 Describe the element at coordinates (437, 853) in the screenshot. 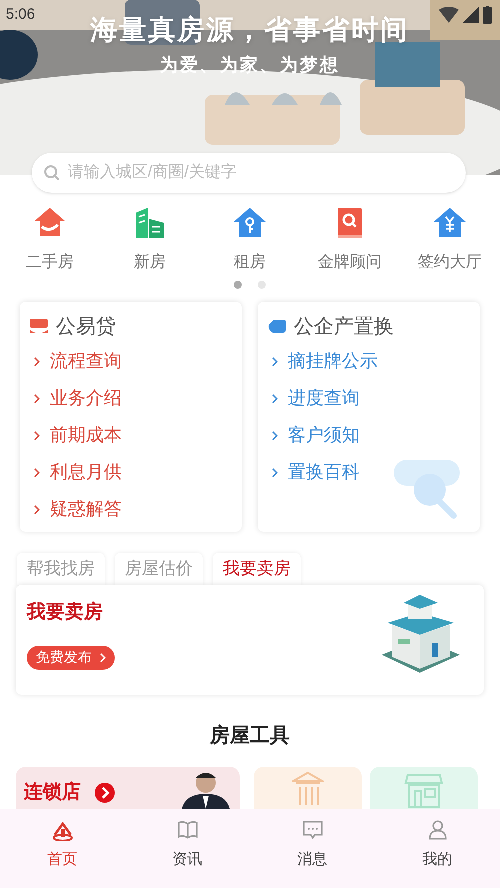

I see `tab-bar-item: 我的` at that location.